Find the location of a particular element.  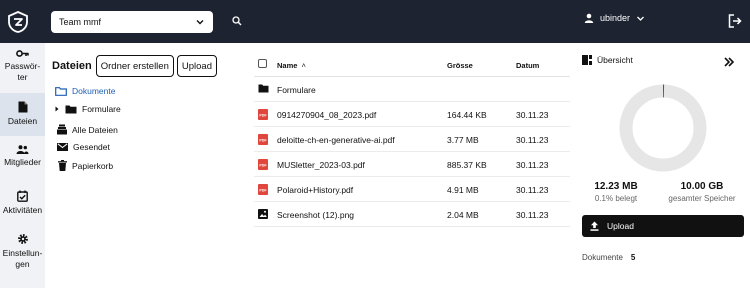

tree-item-sent: Gesendet is located at coordinates (83, 147).